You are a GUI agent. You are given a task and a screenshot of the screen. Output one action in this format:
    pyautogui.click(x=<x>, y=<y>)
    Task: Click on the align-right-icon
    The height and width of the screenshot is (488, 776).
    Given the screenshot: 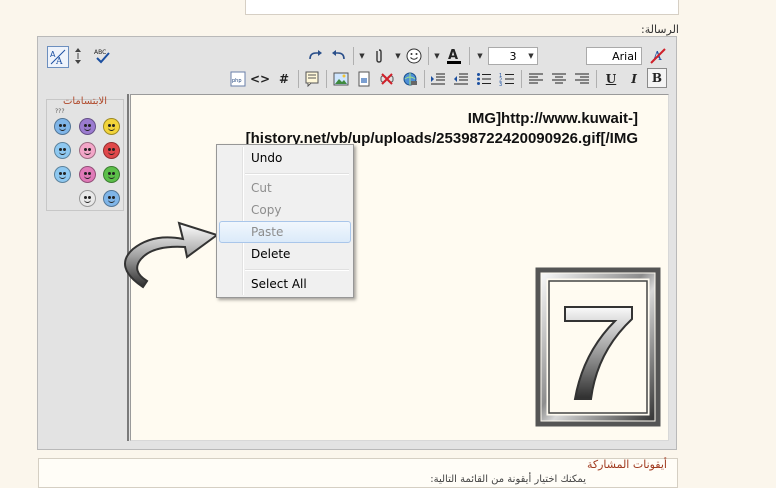 What is the action you would take?
    pyautogui.click(x=582, y=79)
    